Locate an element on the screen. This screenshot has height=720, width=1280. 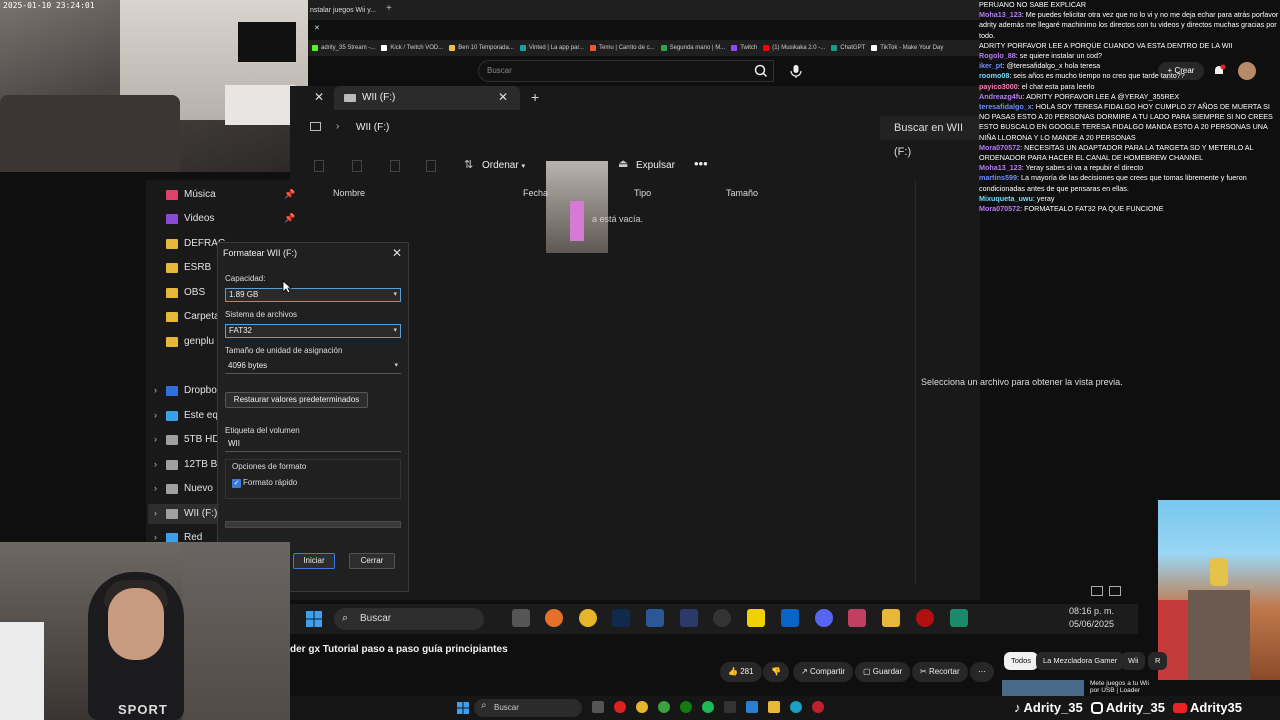
spotify-icon is located at coordinates (708, 707).